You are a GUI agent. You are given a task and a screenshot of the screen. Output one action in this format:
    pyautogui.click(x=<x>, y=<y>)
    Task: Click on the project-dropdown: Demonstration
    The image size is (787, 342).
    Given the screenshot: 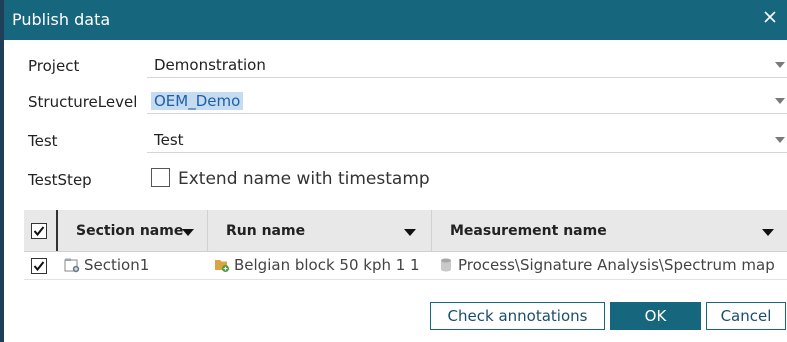 What is the action you would take?
    pyautogui.click(x=467, y=65)
    